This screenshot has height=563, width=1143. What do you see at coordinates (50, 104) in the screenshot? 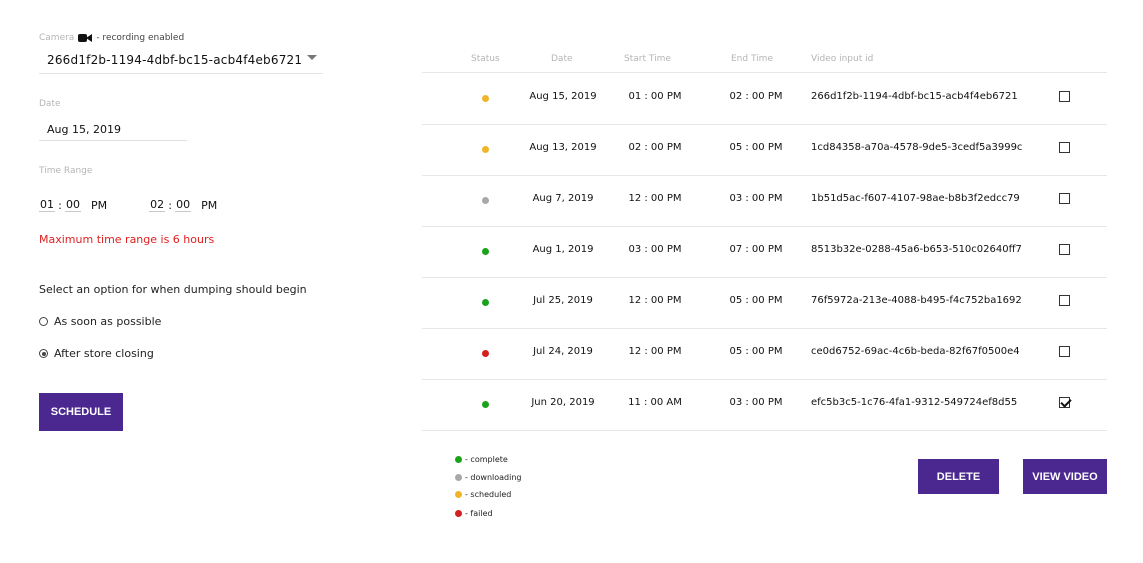
I see `date-label: Date` at bounding box center [50, 104].